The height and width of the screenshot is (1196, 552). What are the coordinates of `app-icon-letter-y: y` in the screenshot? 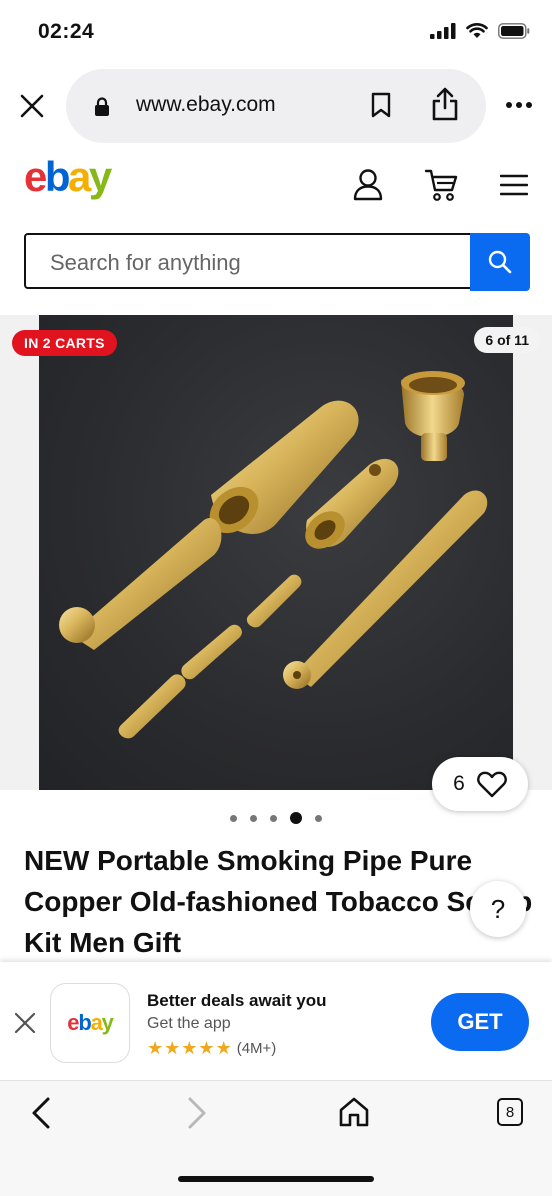 It's located at (107, 1022).